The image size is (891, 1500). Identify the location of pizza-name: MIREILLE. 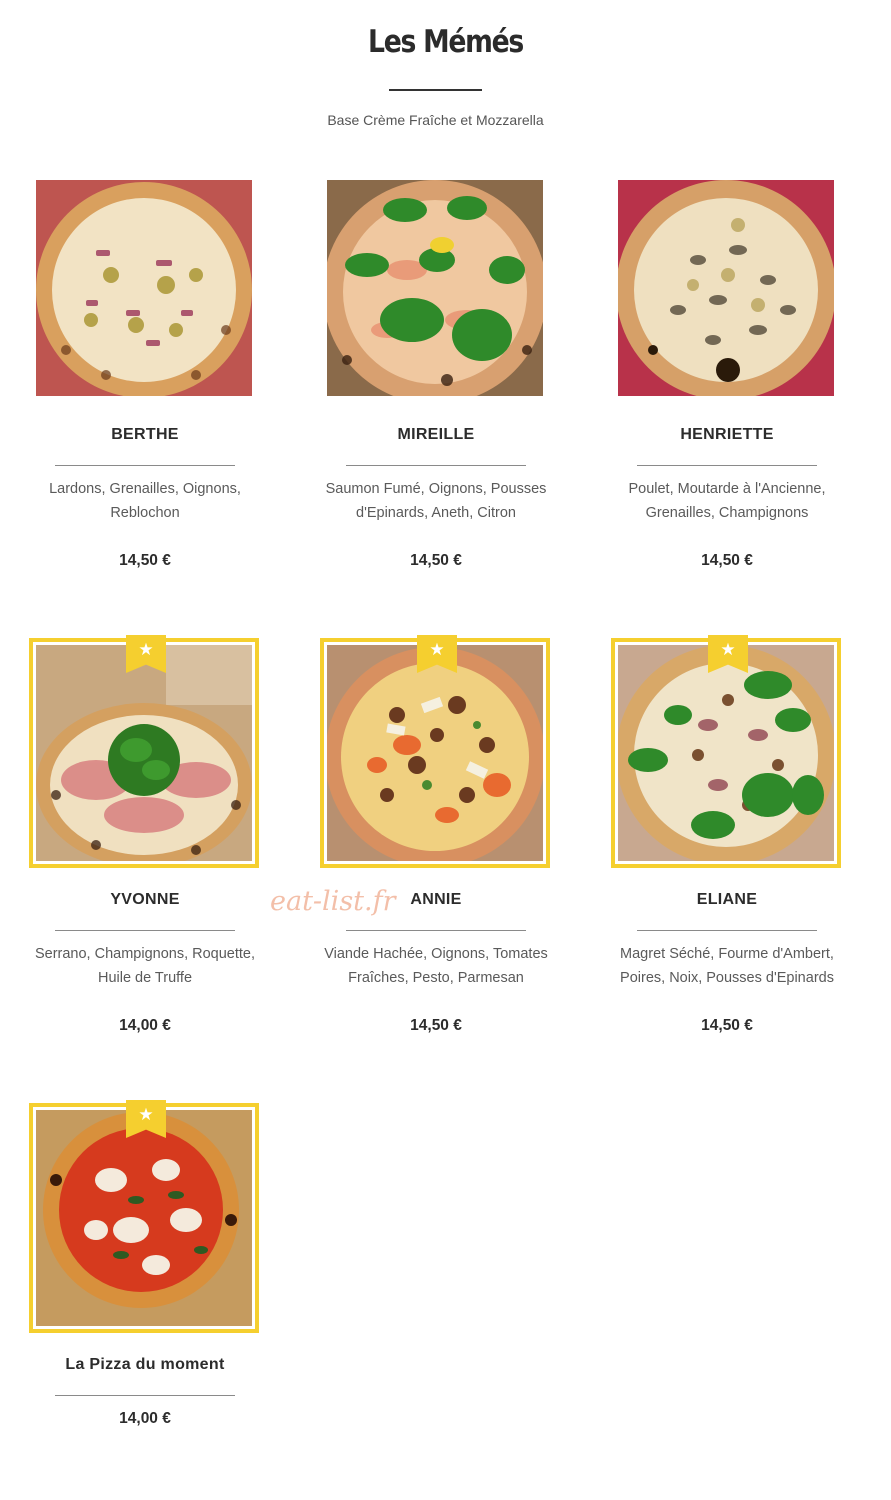
(436, 434).